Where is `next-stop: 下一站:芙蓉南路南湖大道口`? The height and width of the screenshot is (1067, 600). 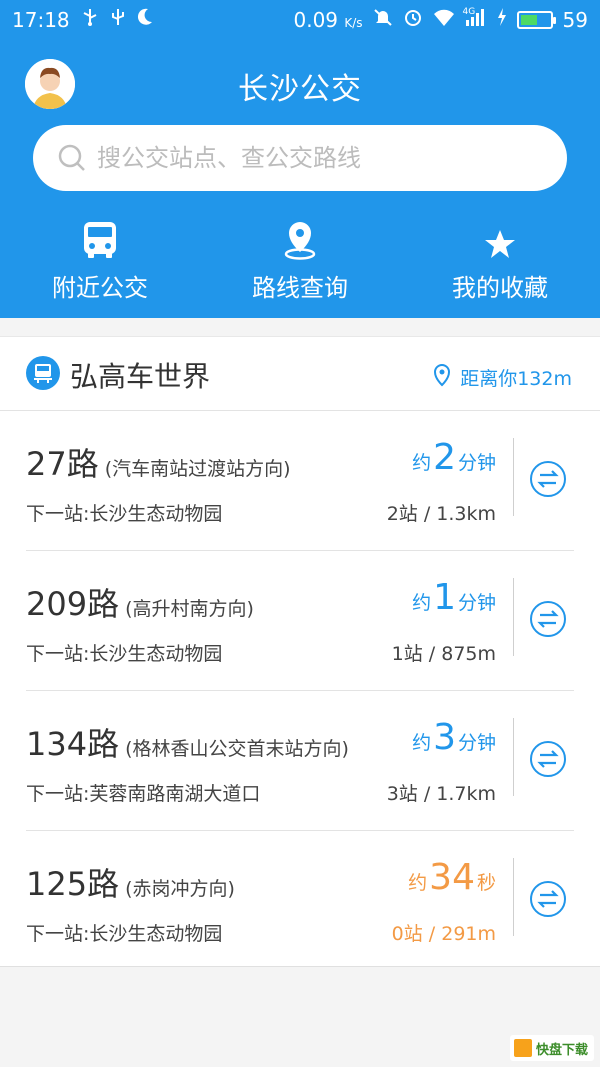 next-stop: 下一站:芙蓉南路南湖大道口 is located at coordinates (143, 794).